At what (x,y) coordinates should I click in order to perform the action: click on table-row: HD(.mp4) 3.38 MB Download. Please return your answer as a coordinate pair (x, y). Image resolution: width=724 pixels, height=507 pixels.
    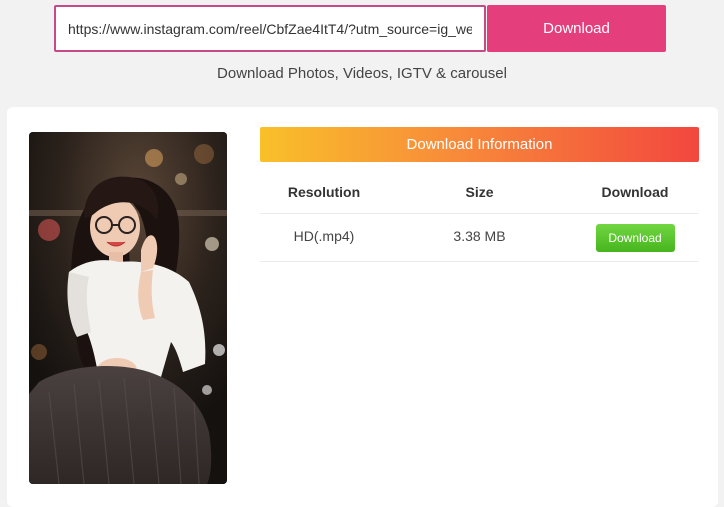
    Looking at the image, I should click on (479, 237).